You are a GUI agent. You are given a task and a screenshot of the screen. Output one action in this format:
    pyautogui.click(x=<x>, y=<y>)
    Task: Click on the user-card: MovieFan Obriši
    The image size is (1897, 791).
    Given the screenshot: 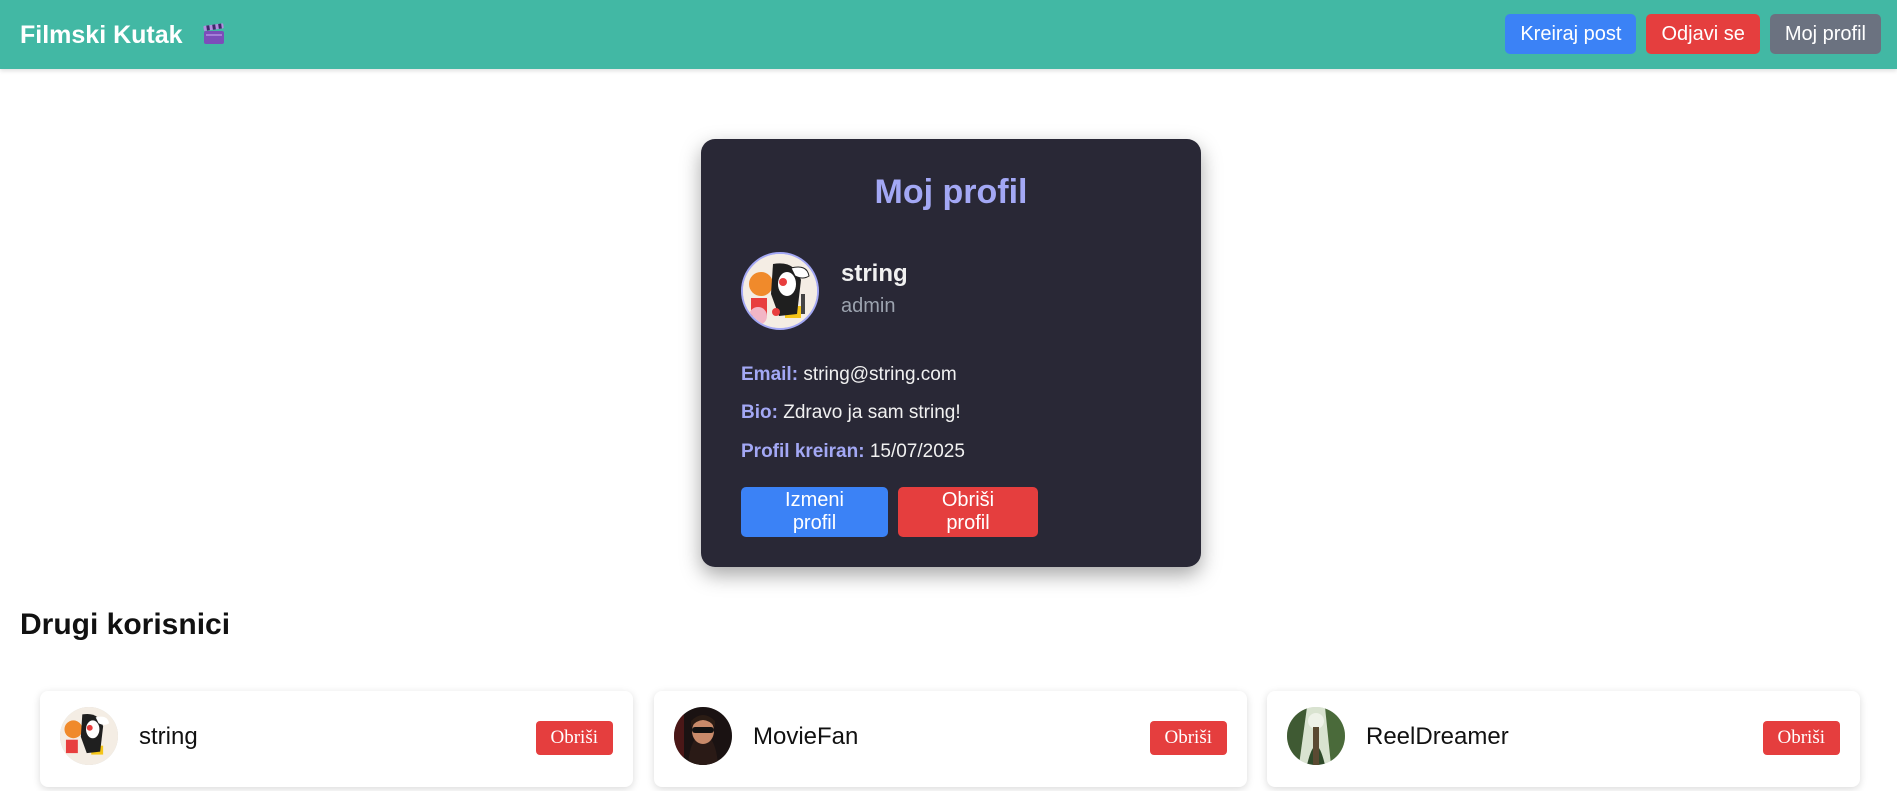 What is the action you would take?
    pyautogui.click(x=950, y=739)
    